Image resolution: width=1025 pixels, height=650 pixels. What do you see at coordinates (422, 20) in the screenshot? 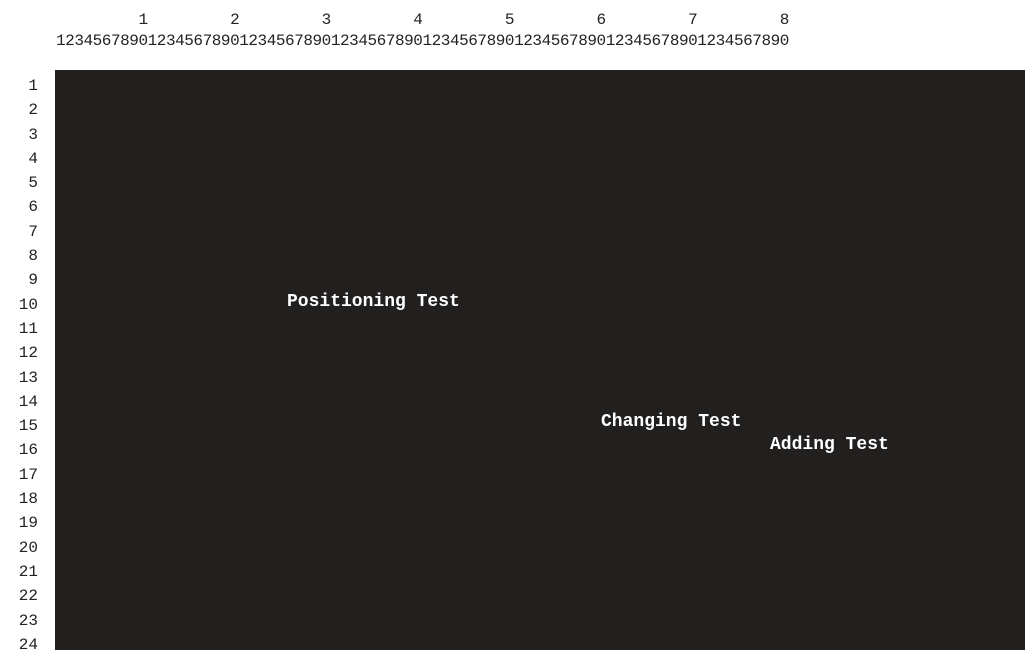
I see `column-ruler-tens: 1 2 3 4 5 6 7 8` at bounding box center [422, 20].